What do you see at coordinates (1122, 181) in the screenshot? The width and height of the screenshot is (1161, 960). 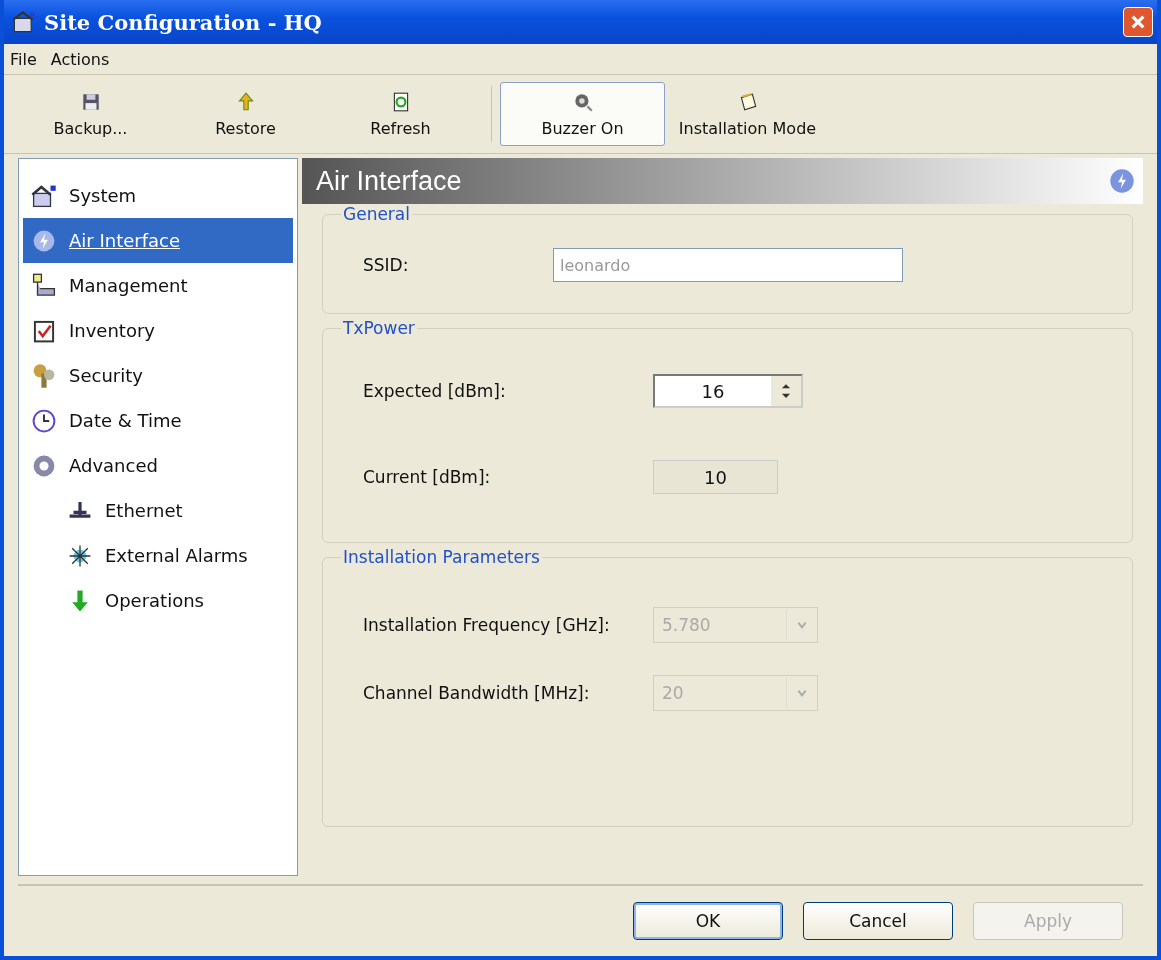 I see `lightning-icon` at bounding box center [1122, 181].